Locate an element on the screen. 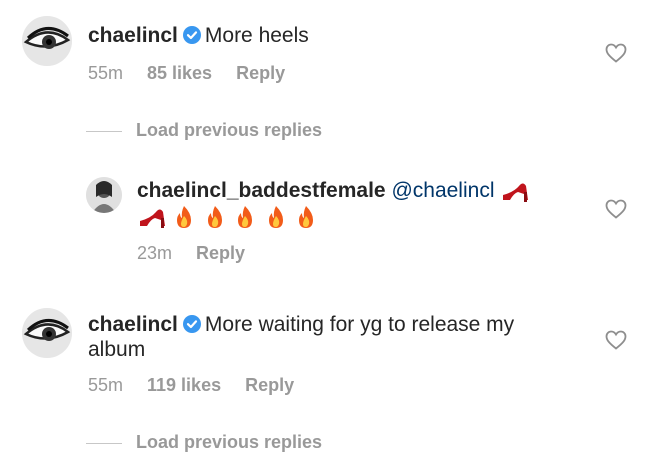  comment-text: More waiting for yg to release my is located at coordinates (359, 324).